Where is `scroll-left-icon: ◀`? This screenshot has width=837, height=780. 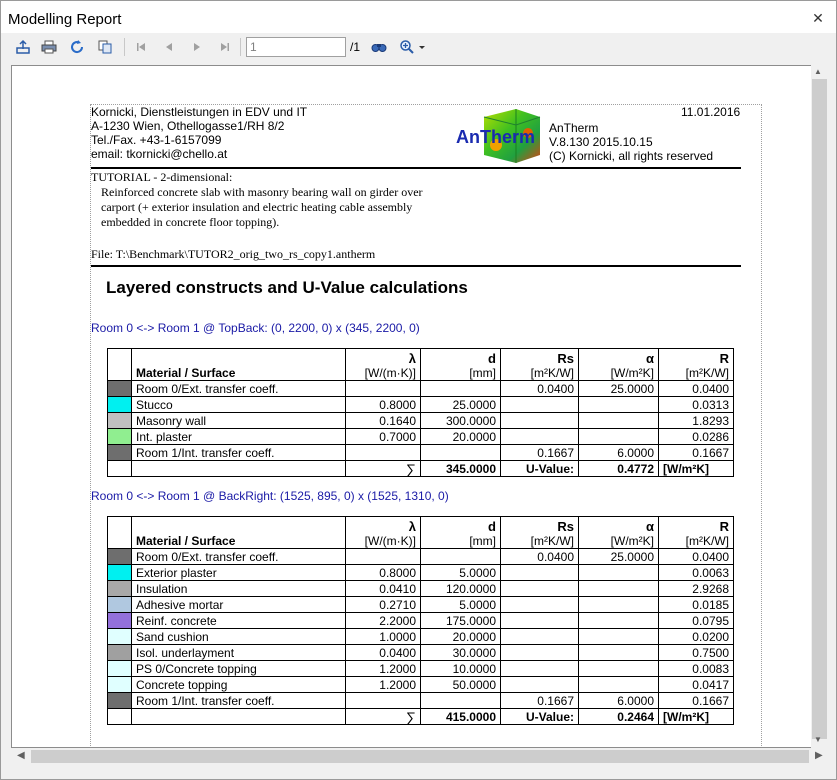
scroll-left-icon: ◀ is located at coordinates (21, 755).